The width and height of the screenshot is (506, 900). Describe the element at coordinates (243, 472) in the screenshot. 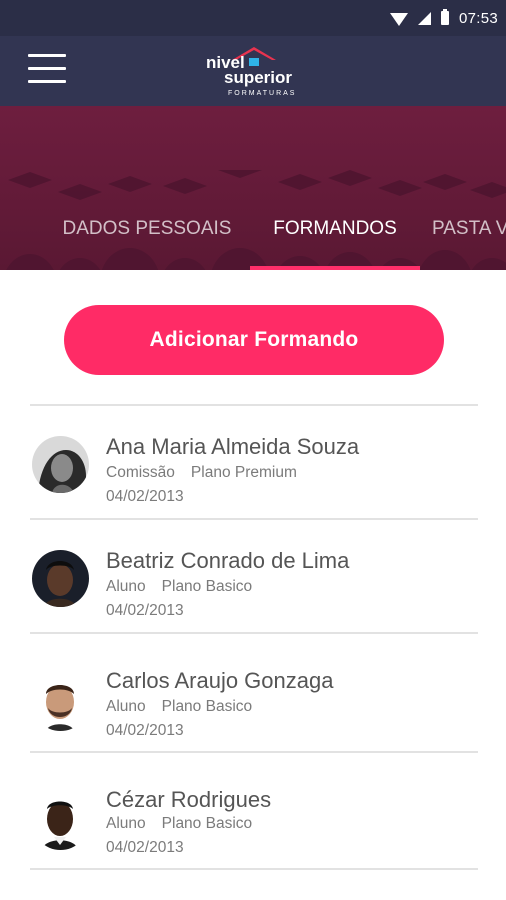

I see `student-plan: Plano Premium` at that location.